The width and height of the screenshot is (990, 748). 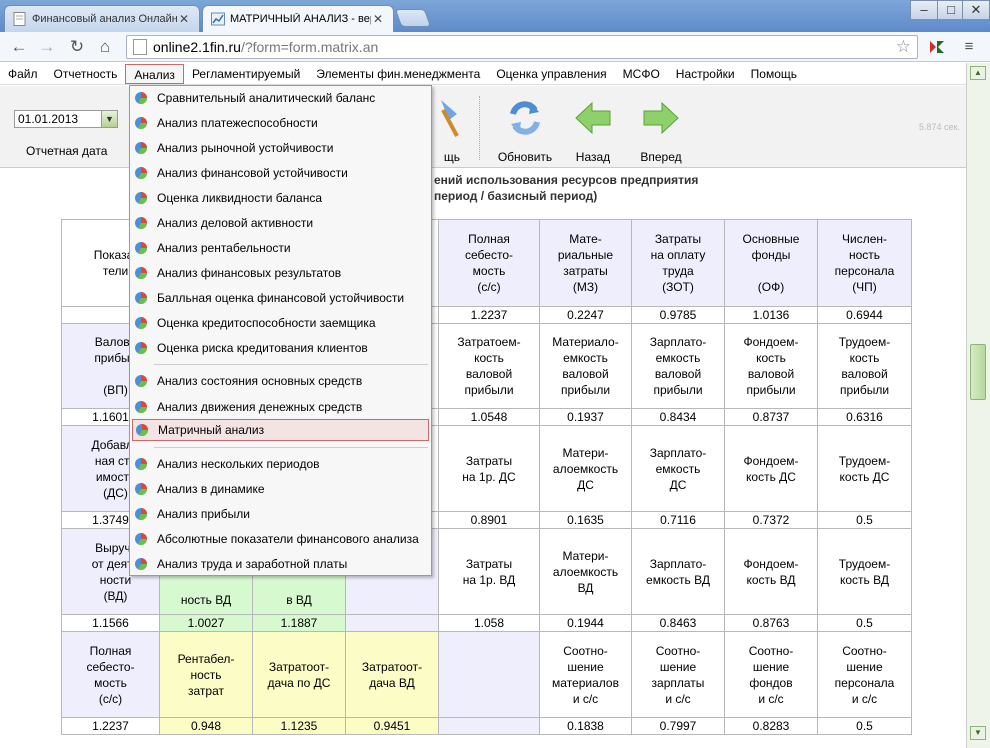 What do you see at coordinates (291, 447) in the screenshot?
I see `menu-separator` at bounding box center [291, 447].